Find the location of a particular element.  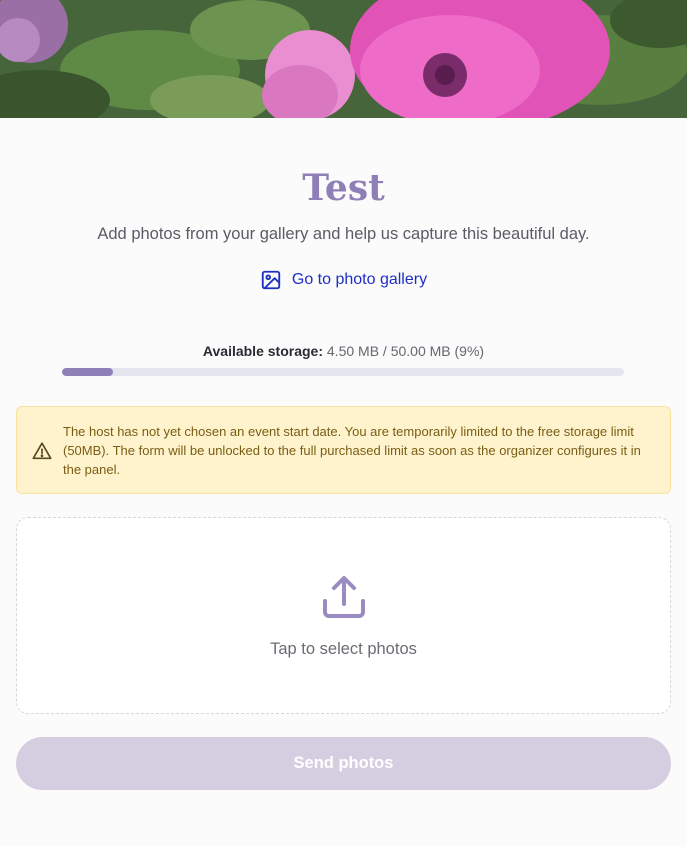

upload-icon is located at coordinates (344, 598).